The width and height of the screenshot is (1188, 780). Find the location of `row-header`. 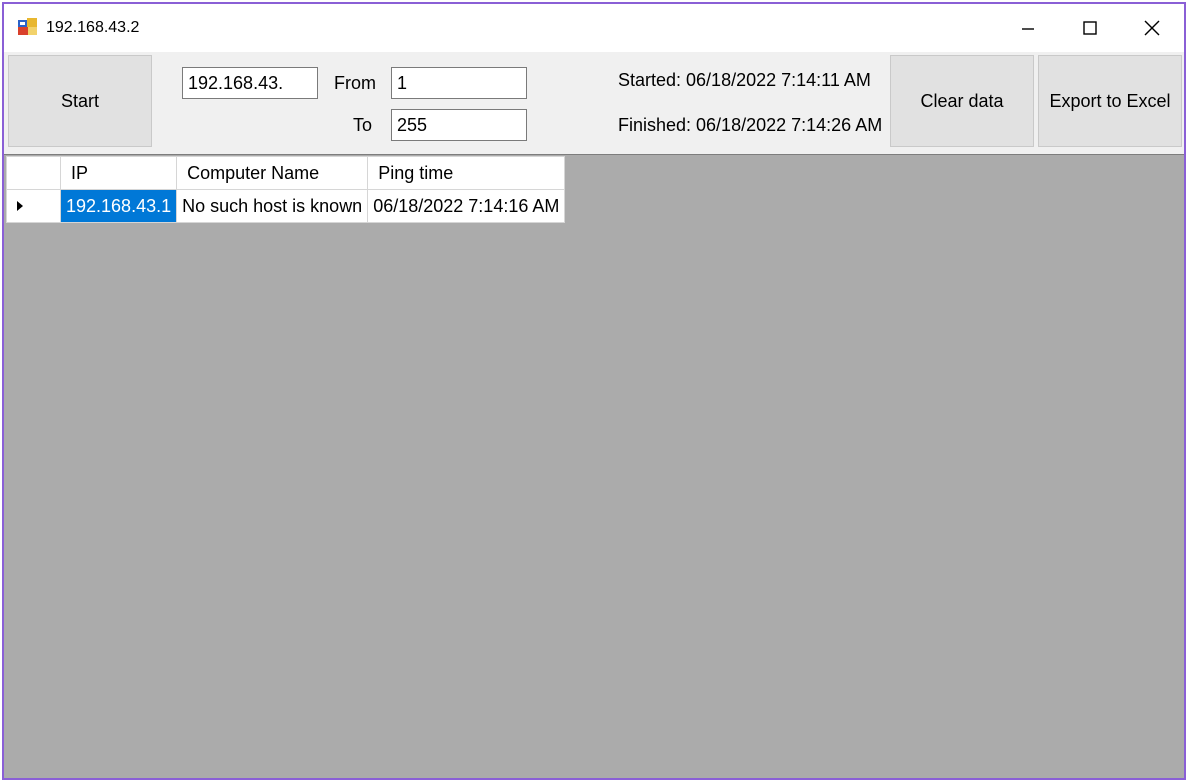

row-header is located at coordinates (33, 206).